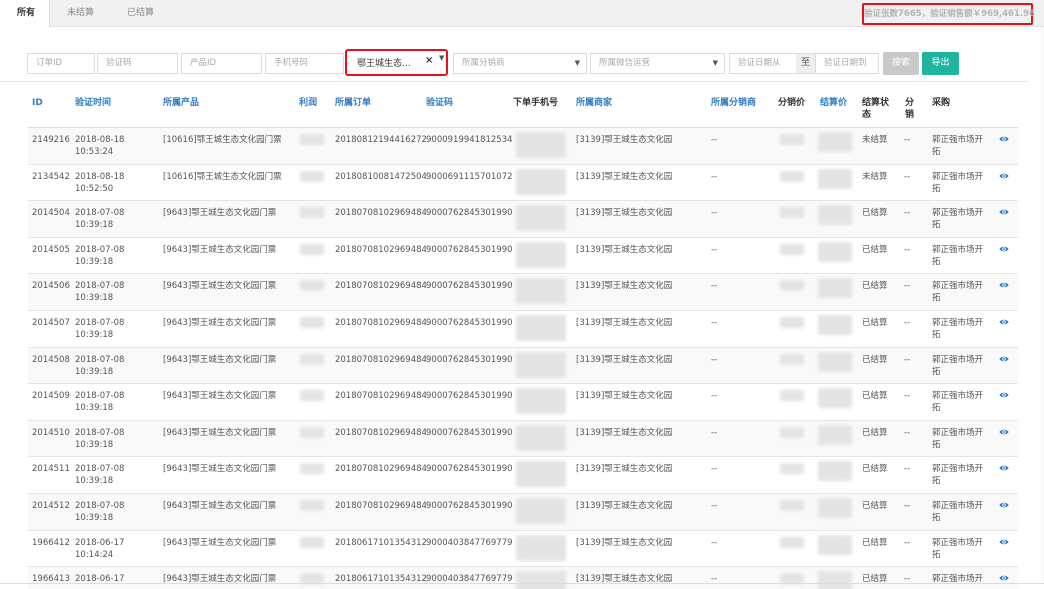 This screenshot has width=1044, height=589. I want to click on verify-code-input: 验证码, so click(137, 63).